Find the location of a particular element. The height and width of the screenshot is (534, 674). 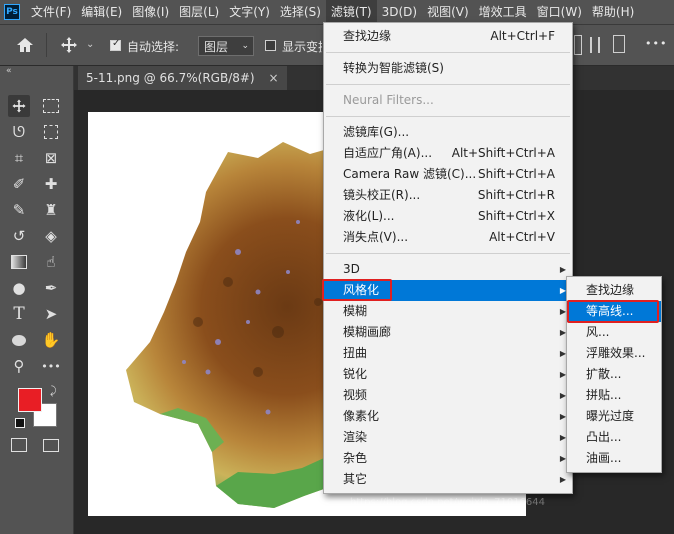

healing-brush-tool: ✚ is located at coordinates (51, 184).